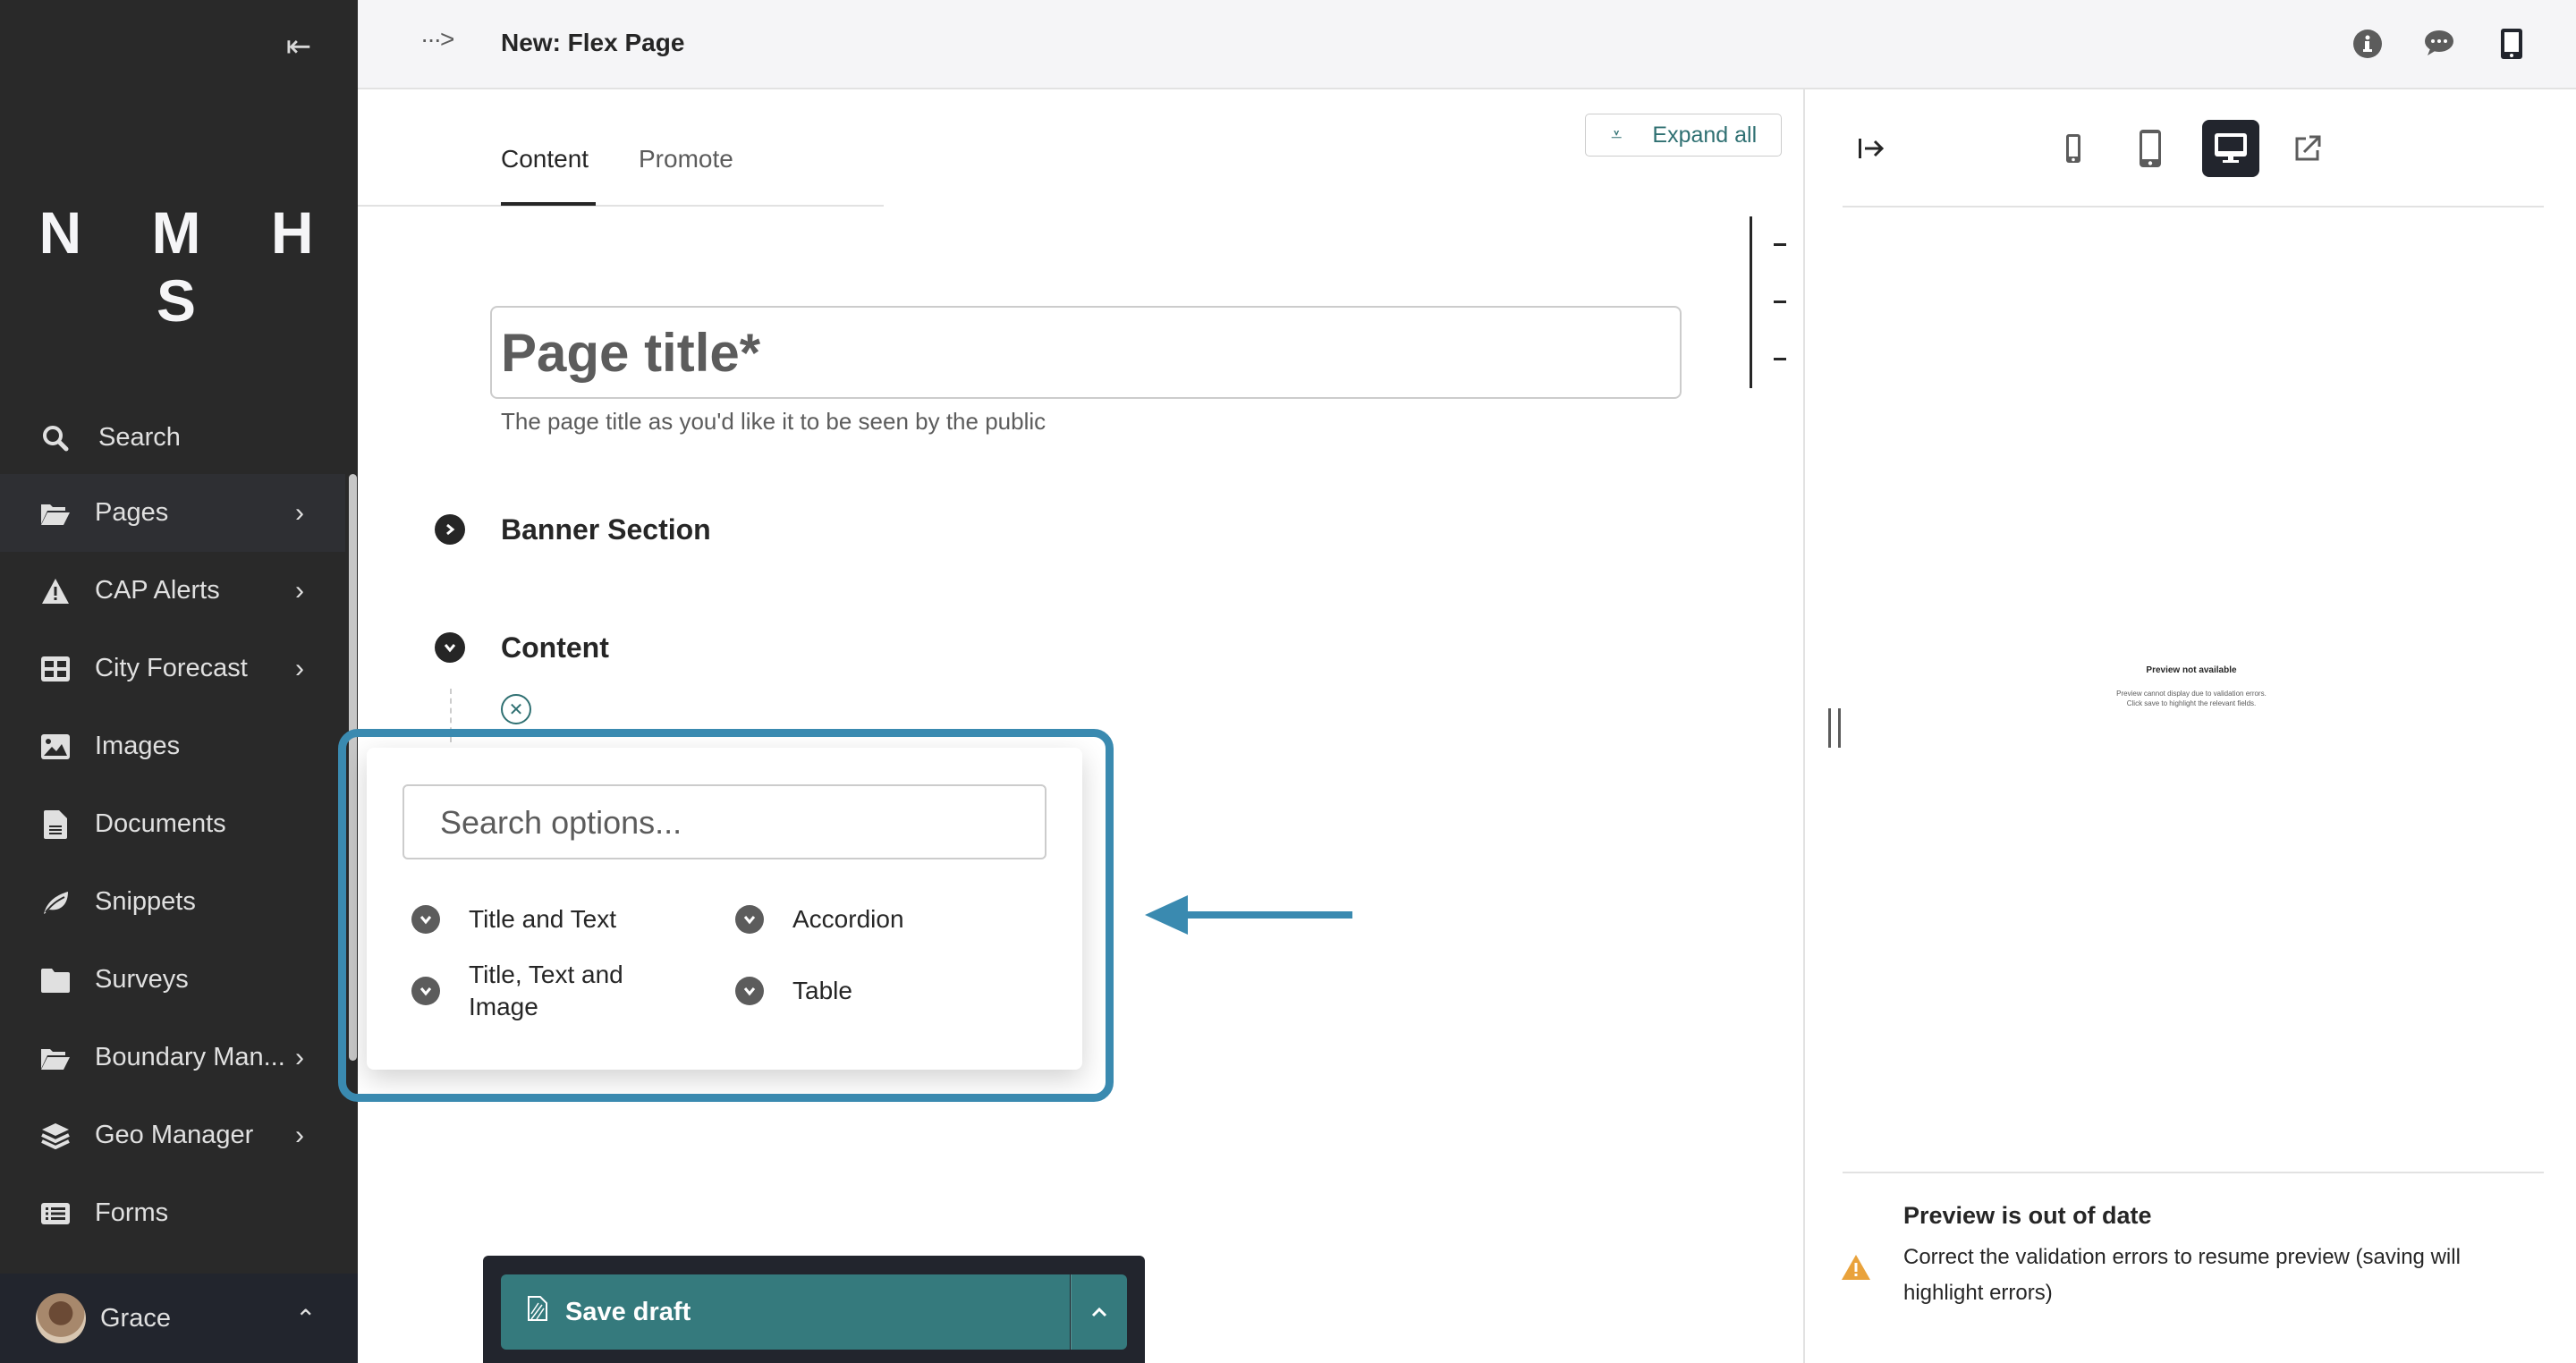 This screenshot has height=1363, width=2576. What do you see at coordinates (1751, 302) in the screenshot?
I see `minimap-bar` at bounding box center [1751, 302].